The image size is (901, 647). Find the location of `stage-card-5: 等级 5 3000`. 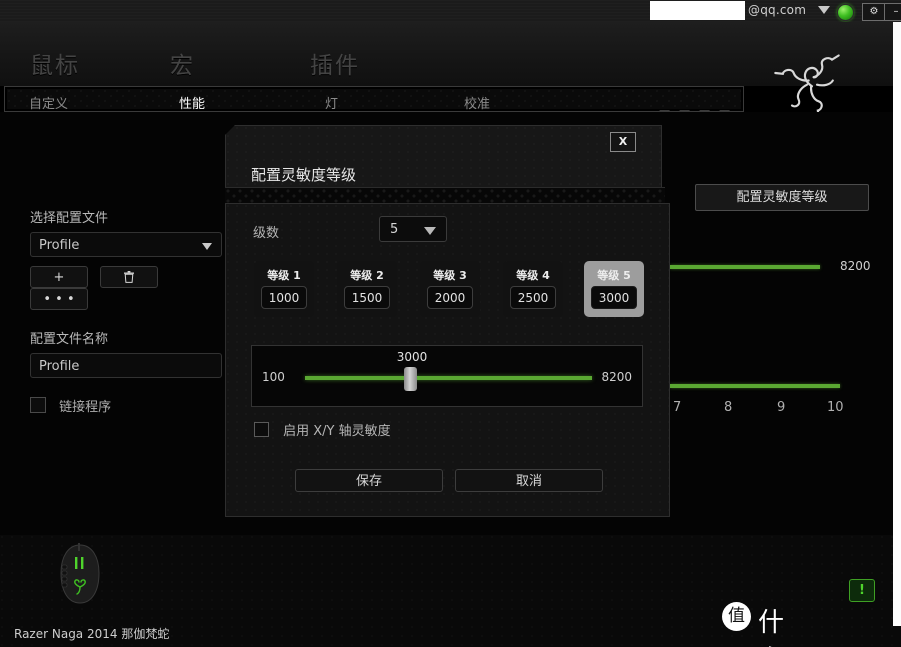

stage-card-5: 等级 5 3000 is located at coordinates (614, 289).